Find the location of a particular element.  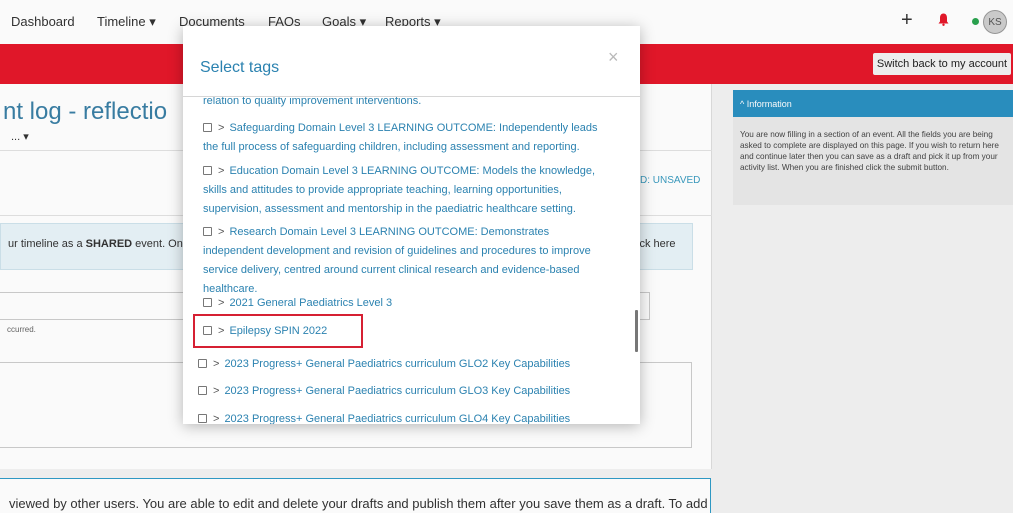

highlight-annotation is located at coordinates (278, 331).